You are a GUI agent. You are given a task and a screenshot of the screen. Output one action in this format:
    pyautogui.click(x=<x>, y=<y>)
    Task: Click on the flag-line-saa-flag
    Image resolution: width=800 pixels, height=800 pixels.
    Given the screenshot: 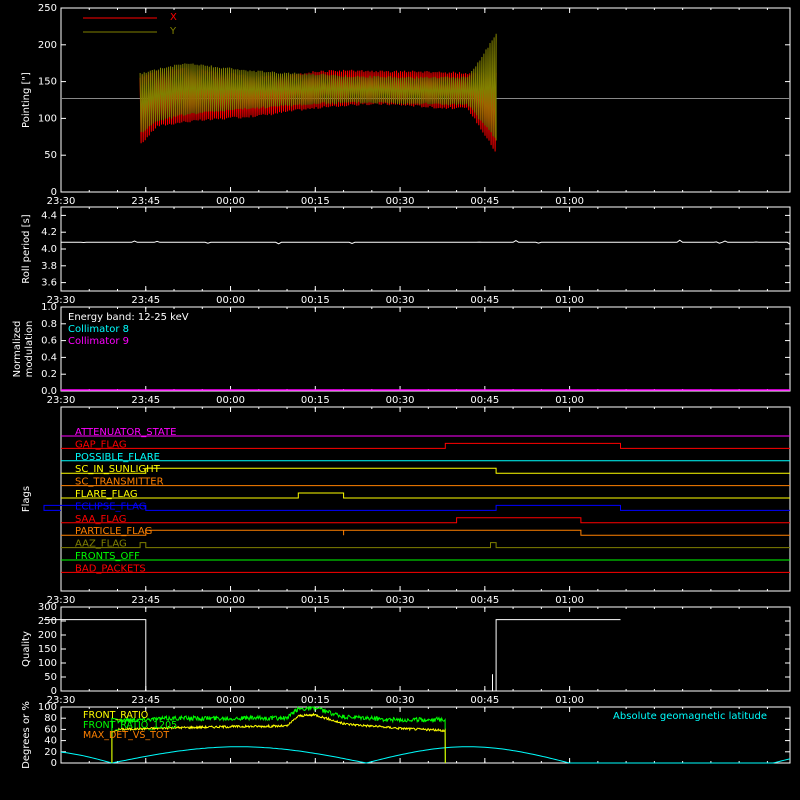 What is the action you would take?
    pyautogui.click(x=425, y=520)
    